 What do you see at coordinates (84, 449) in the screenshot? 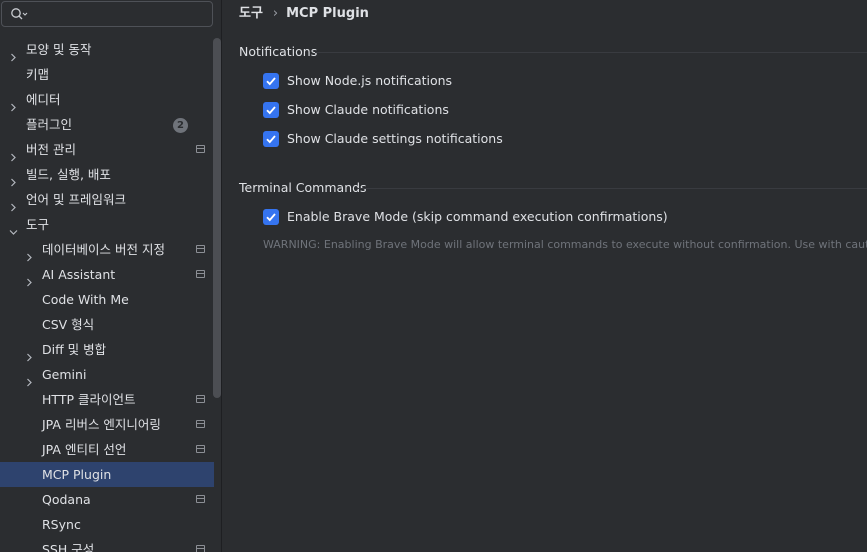
I see `sidebar-item-label: JPA 엔티티 선언` at bounding box center [84, 449].